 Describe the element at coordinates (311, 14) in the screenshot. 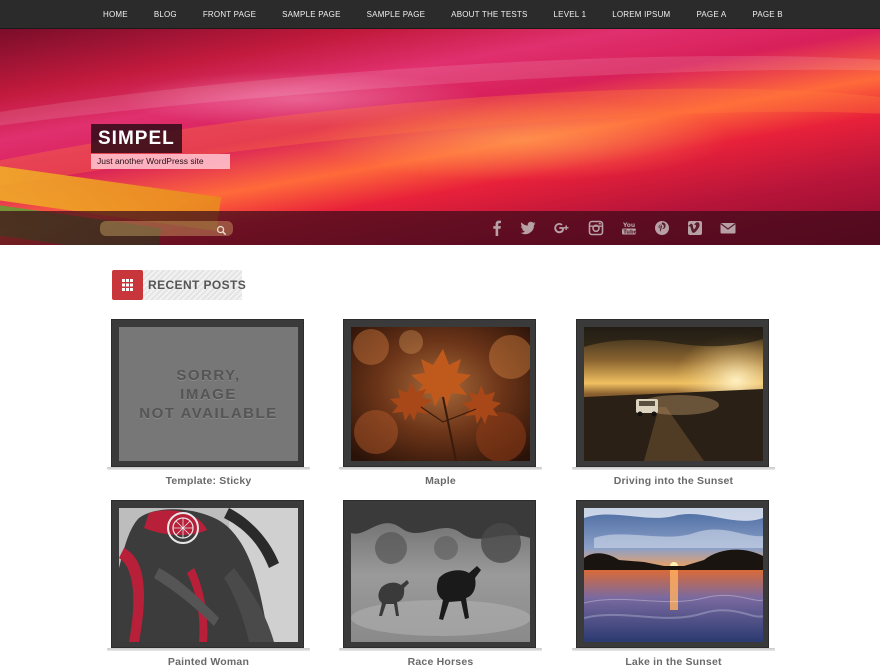

I see `nav-item-sample-page: SAMPLE PAGE` at that location.